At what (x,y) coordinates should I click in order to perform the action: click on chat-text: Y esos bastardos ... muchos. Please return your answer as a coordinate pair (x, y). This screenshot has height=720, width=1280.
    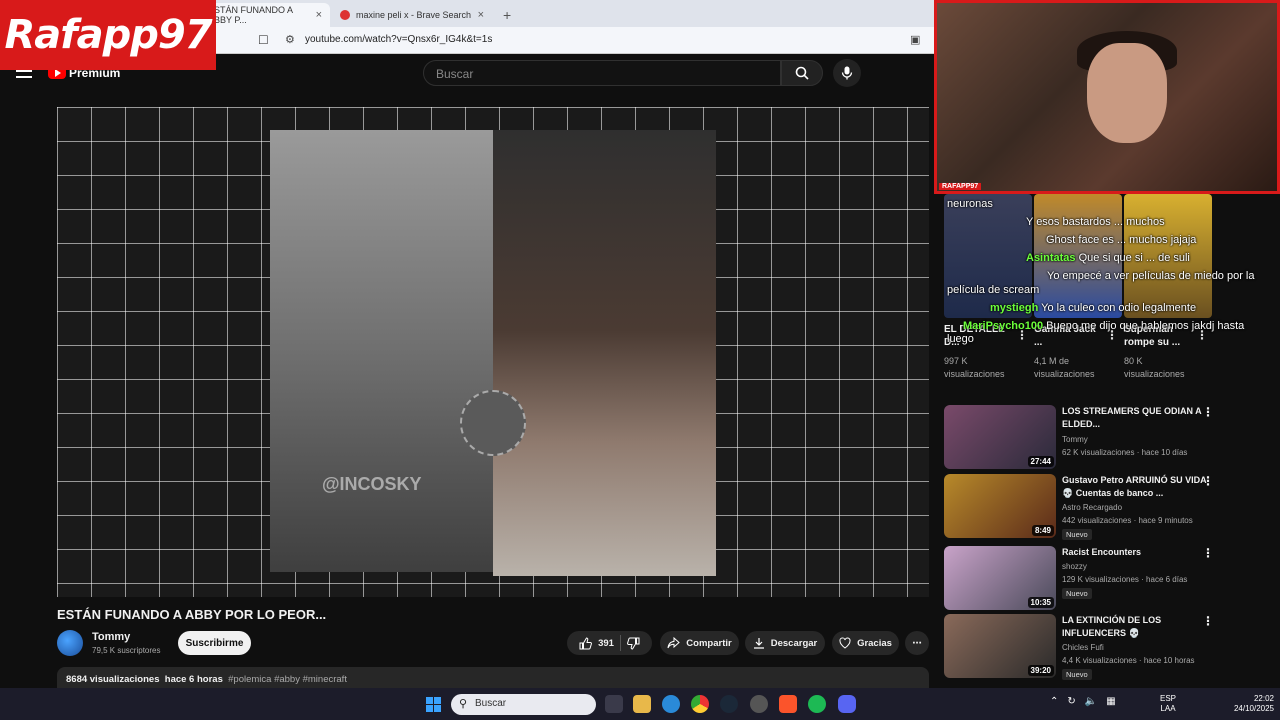
    Looking at the image, I should click on (1095, 222).